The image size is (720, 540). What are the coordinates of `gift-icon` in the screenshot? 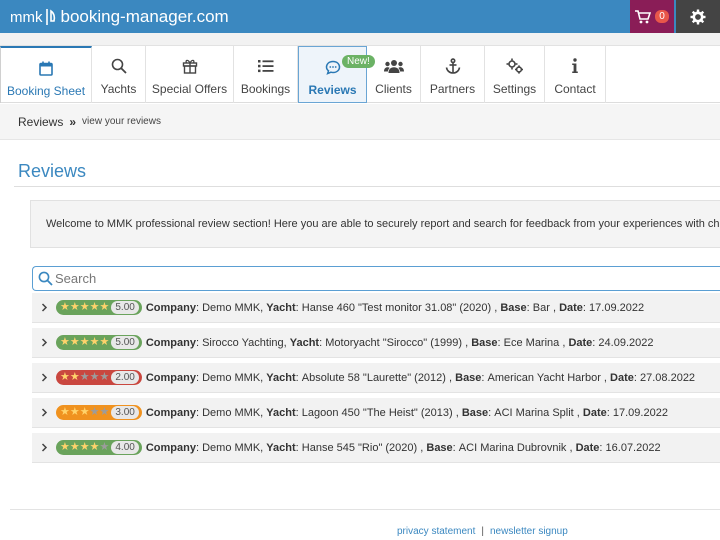 It's located at (190, 66).